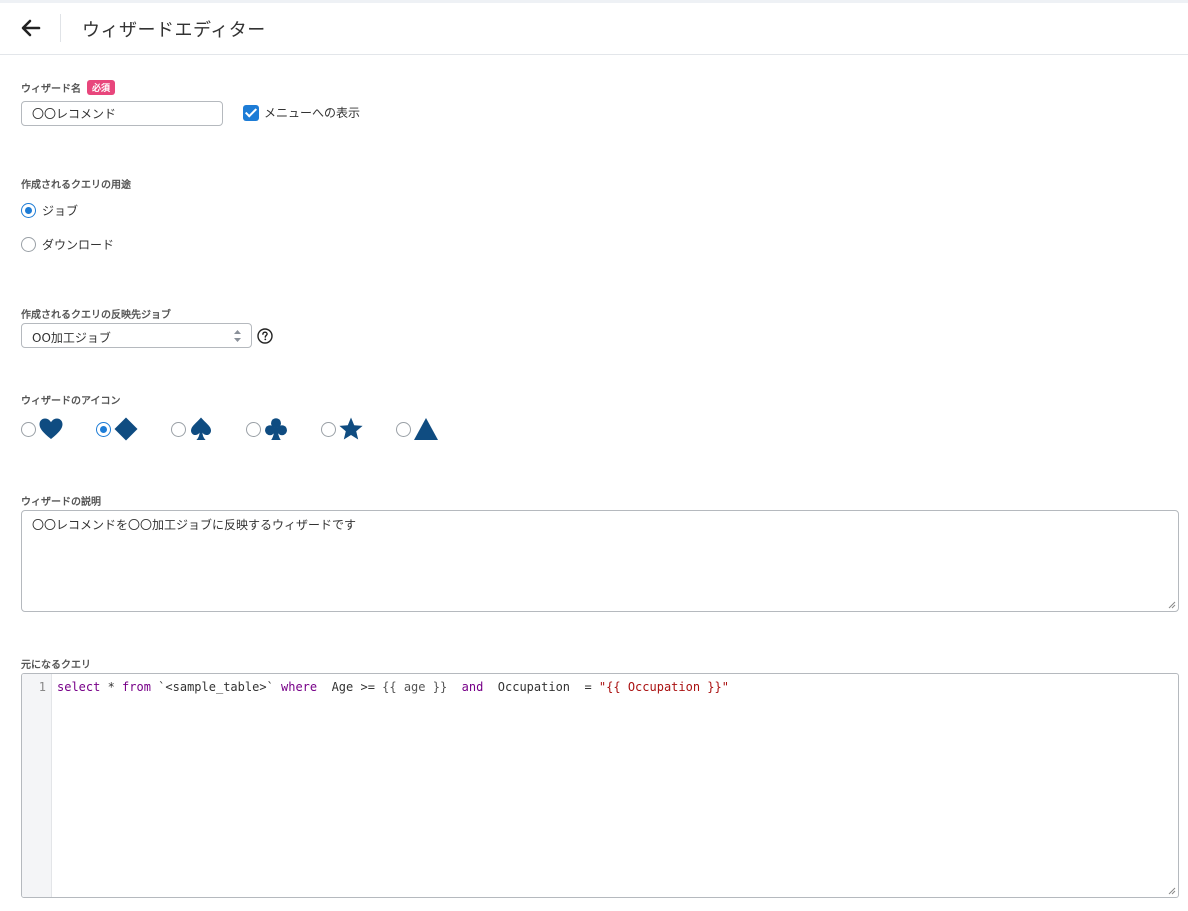 Image resolution: width=1188 pixels, height=911 pixels. Describe the element at coordinates (101, 87) in the screenshot. I see `required-badge: 必須` at that location.